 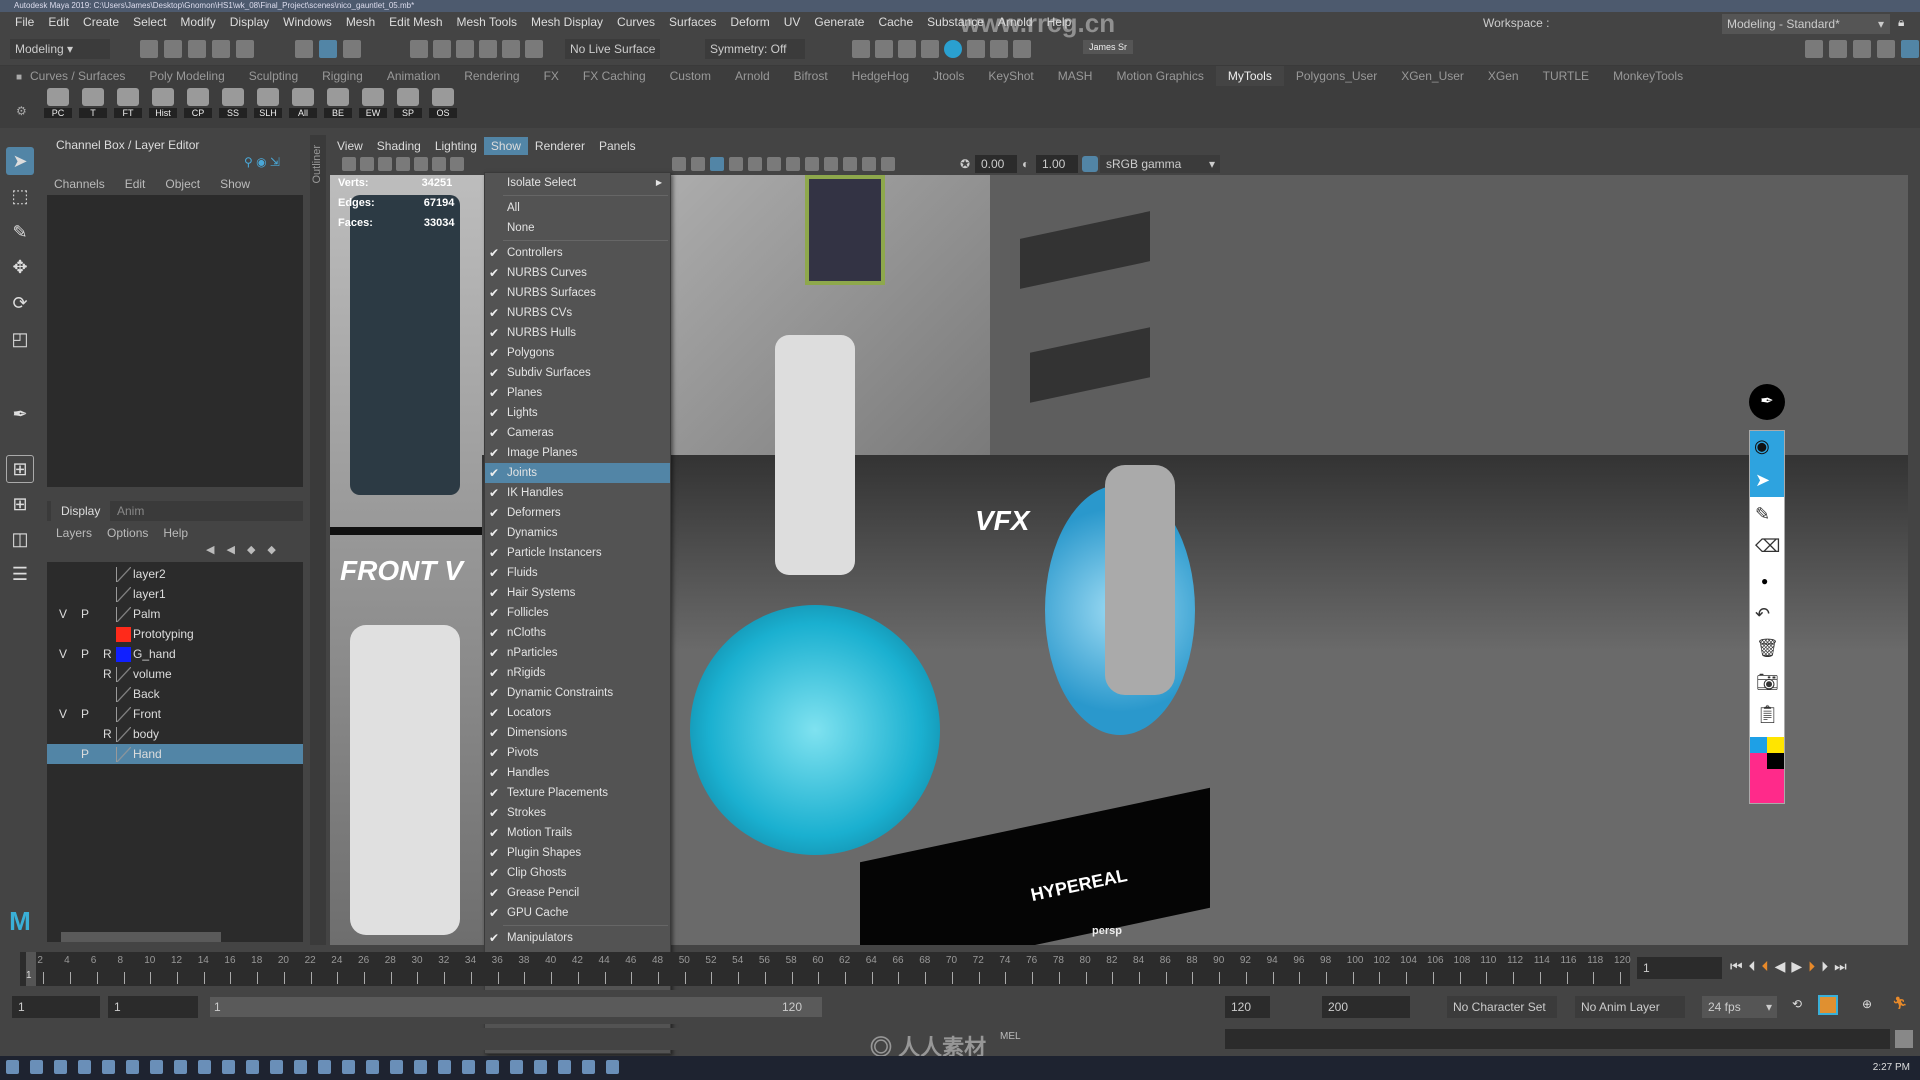 What do you see at coordinates (577, 593) in the screenshot?
I see `menu-item-hair-systems: ✔ Hair Systems` at bounding box center [577, 593].